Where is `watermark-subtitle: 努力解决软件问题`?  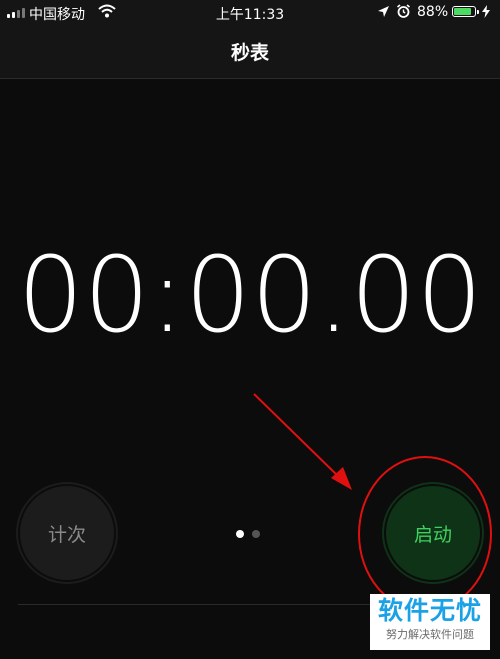 watermark-subtitle: 努力解决软件问题 is located at coordinates (430, 634).